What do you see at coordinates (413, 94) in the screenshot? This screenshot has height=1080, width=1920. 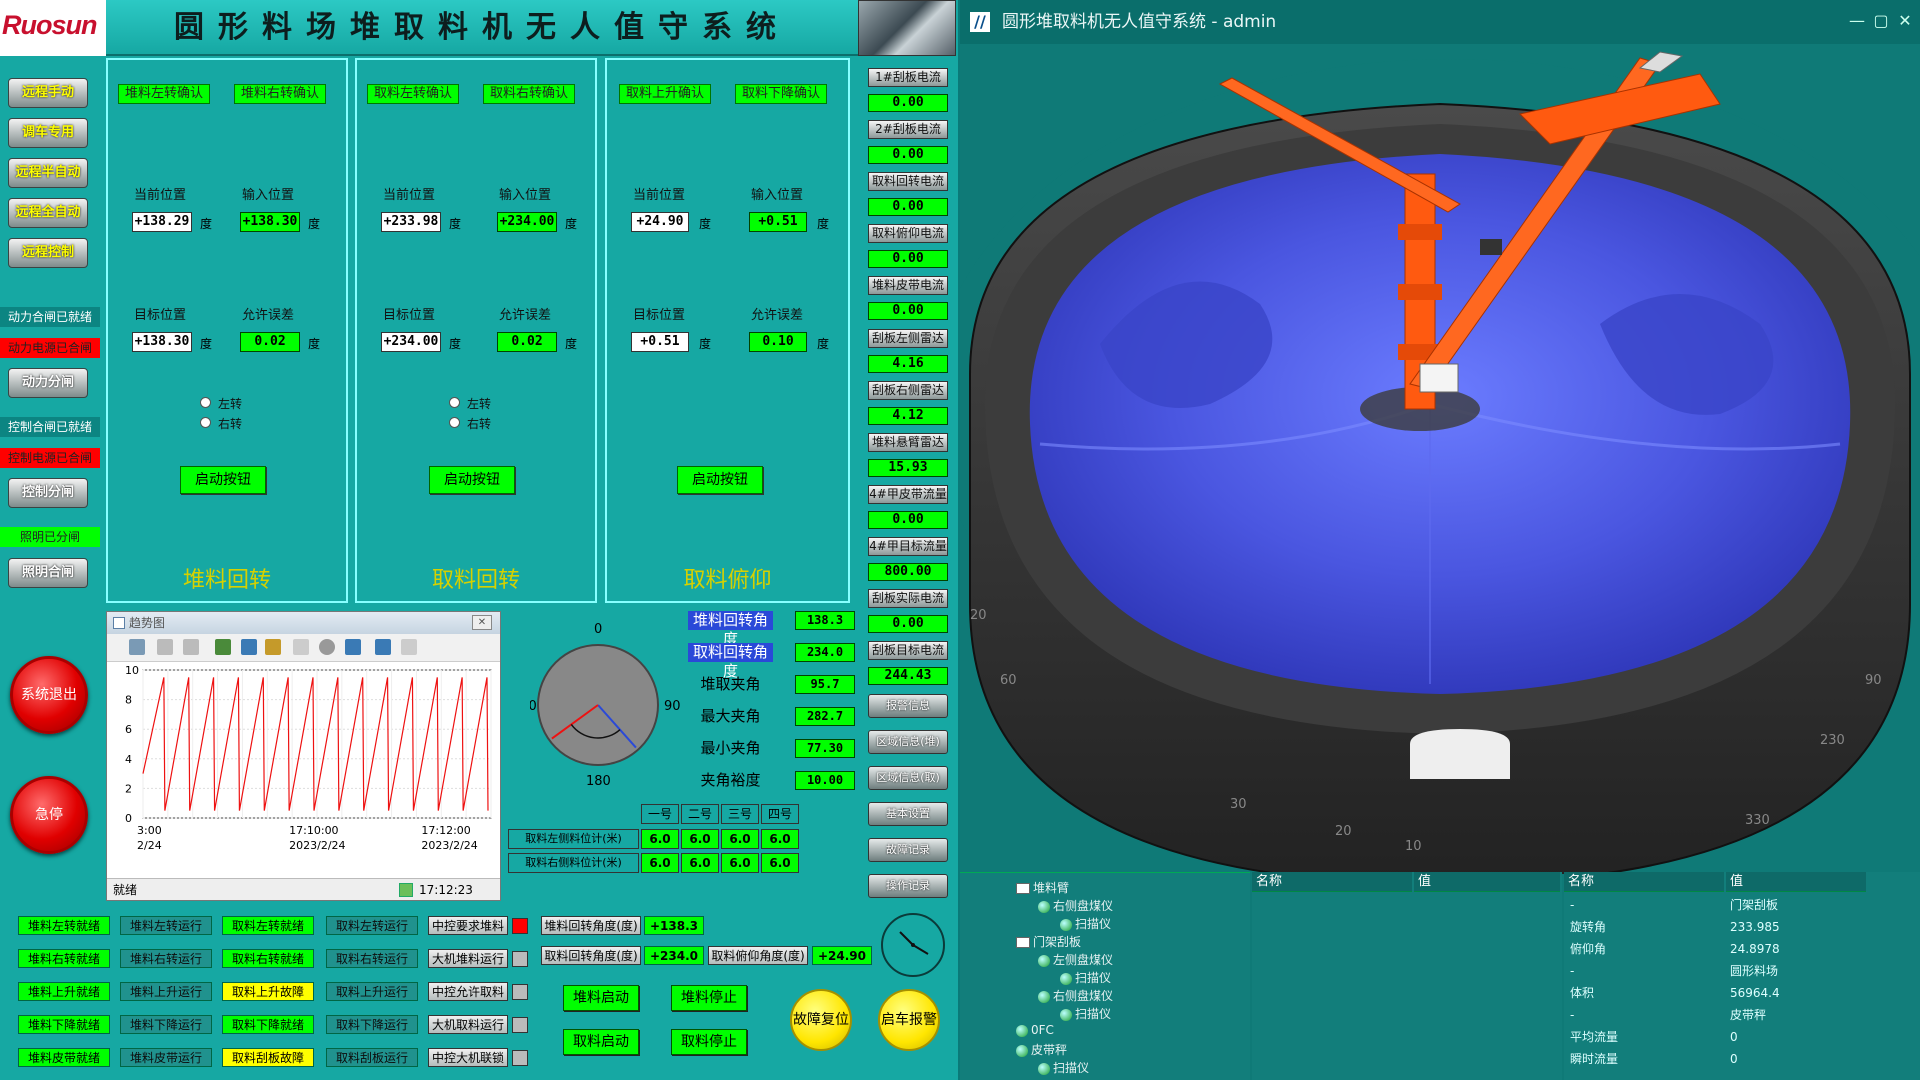 I see `reclaim-left-confirm-button: 取料左转确认` at bounding box center [413, 94].